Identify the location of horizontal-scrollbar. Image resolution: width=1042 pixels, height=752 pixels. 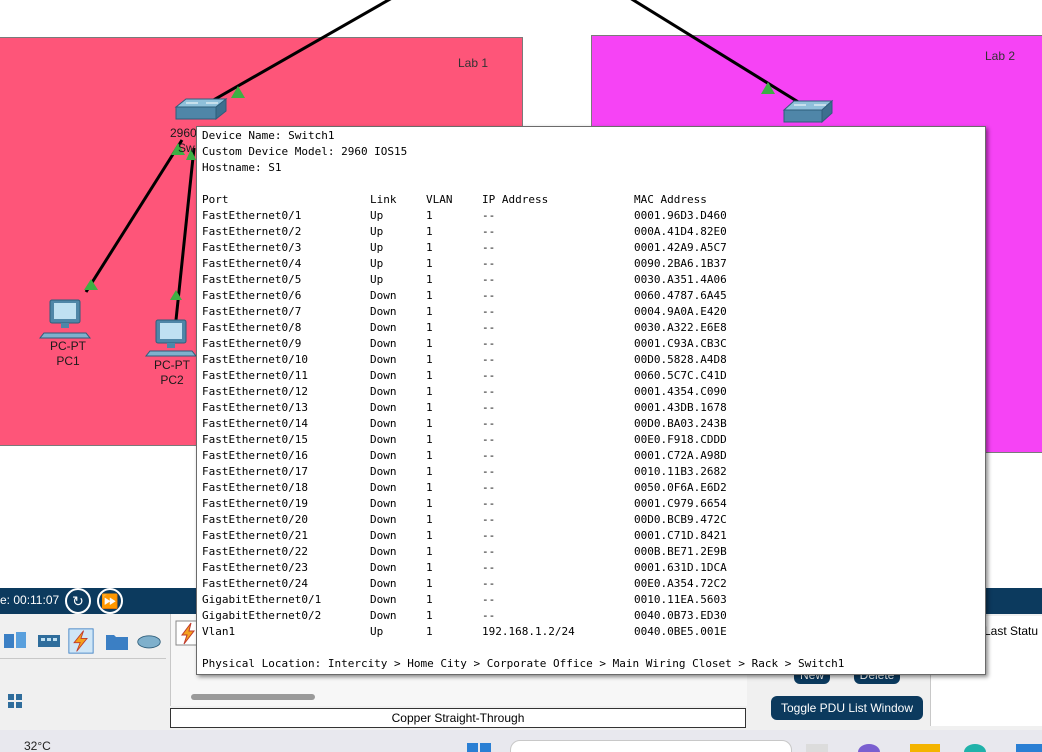
(253, 697).